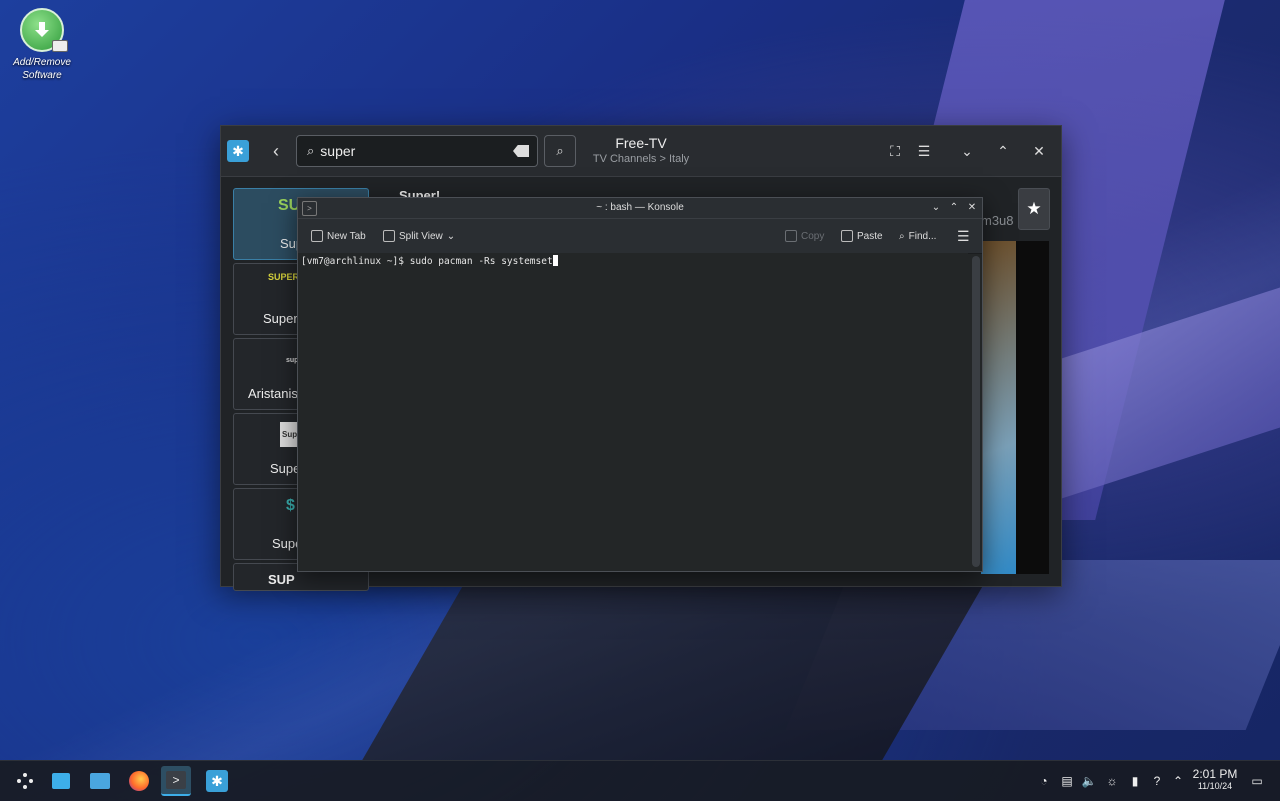 Image resolution: width=1280 pixels, height=801 pixels. What do you see at coordinates (352, 261) in the screenshot?
I see `shell-prompt: [vm7@archlinux ~]$` at bounding box center [352, 261].